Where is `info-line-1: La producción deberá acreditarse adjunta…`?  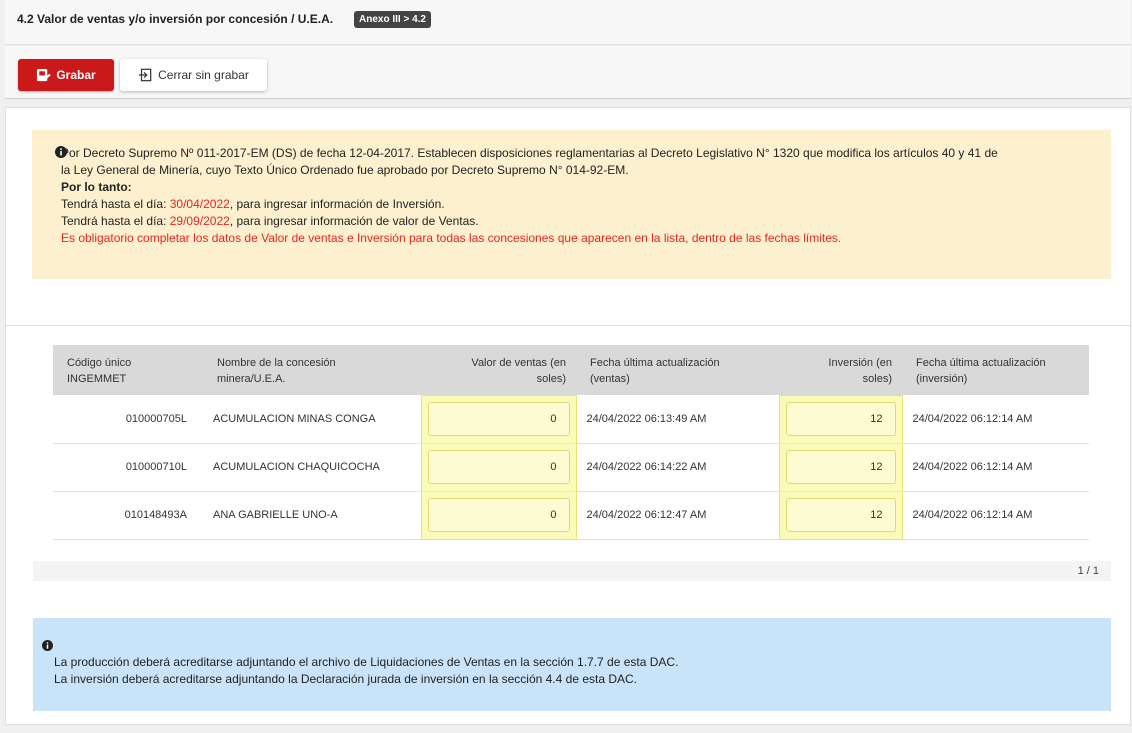
info-line-1: La producción deberá acreditarse adjunta… is located at coordinates (366, 662).